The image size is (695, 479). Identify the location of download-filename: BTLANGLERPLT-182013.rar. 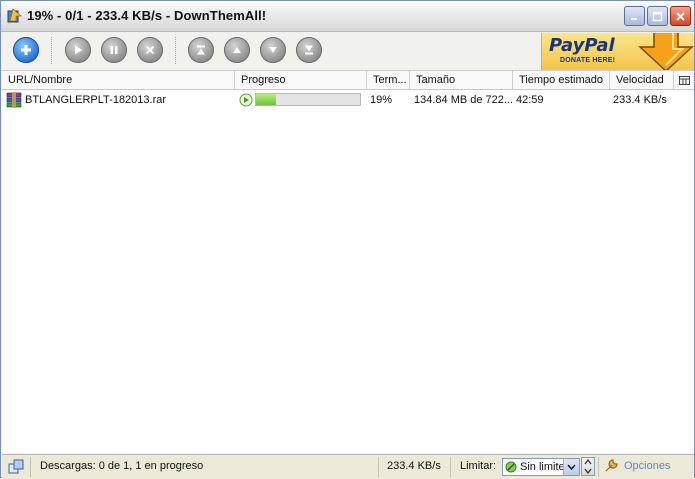
(96, 100).